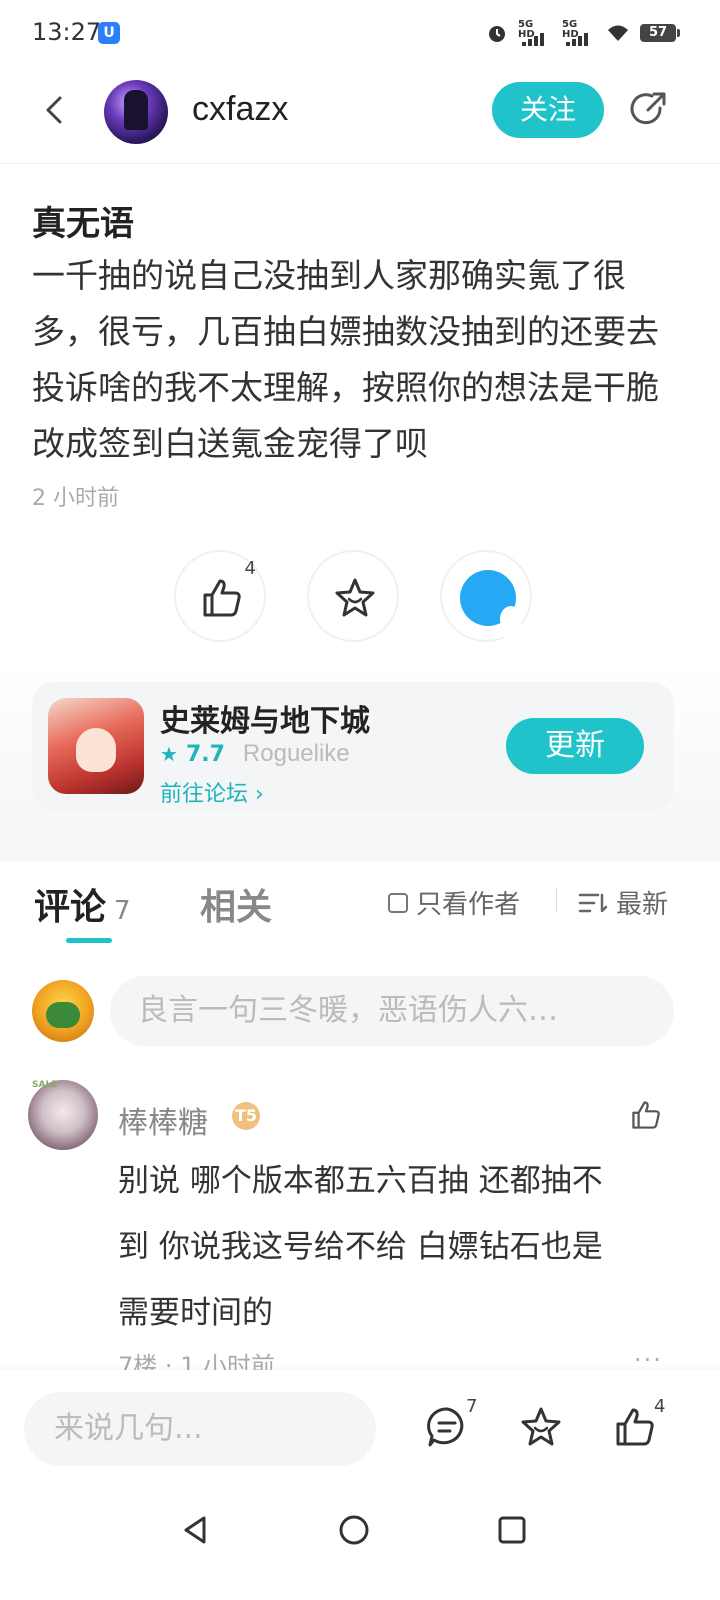  What do you see at coordinates (89, 940) in the screenshot?
I see `active-tab-indicator` at bounding box center [89, 940].